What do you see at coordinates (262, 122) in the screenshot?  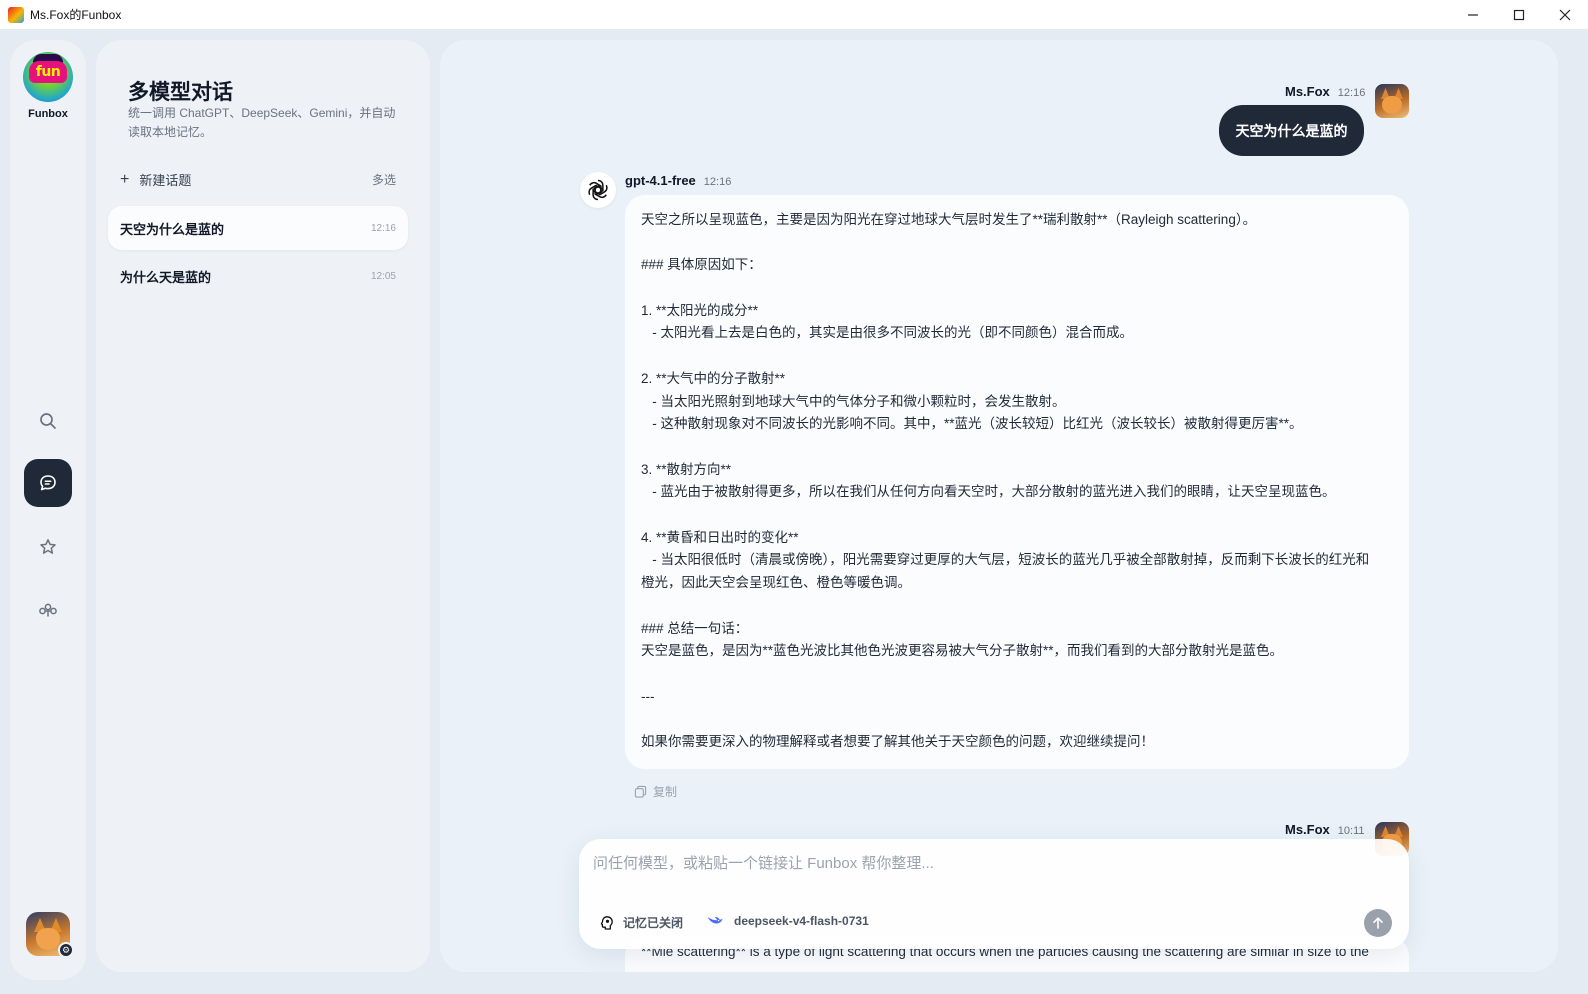 I see `page-subtitle: 统一调用 ChatGPT、DeepSeek、Gemini，并自动读取本地记忆。` at bounding box center [262, 122].